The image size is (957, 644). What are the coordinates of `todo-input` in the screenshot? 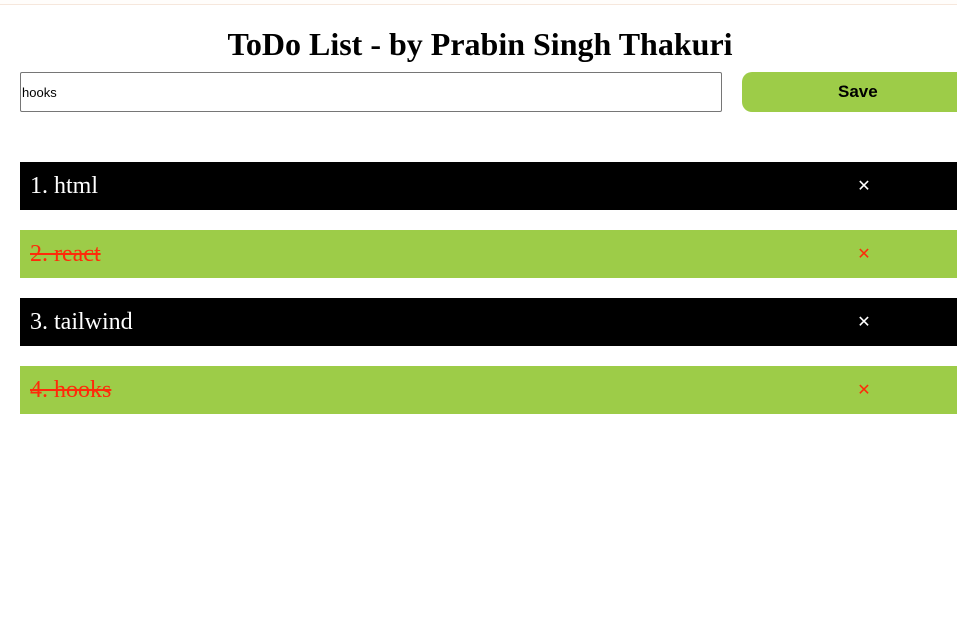 It's located at (371, 92).